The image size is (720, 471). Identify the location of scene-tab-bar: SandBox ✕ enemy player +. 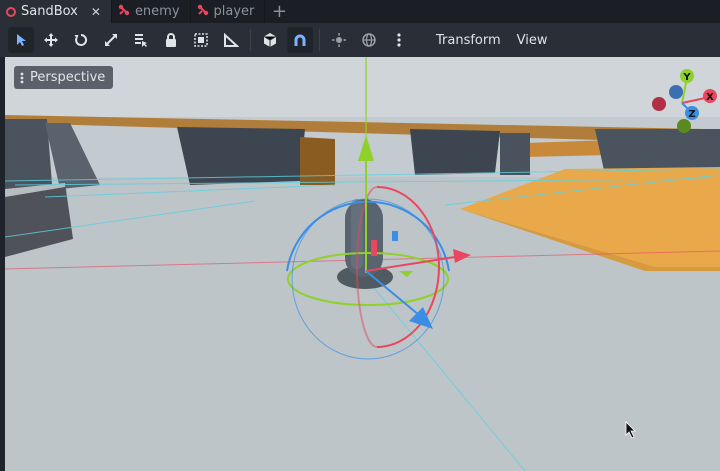
(360, 11).